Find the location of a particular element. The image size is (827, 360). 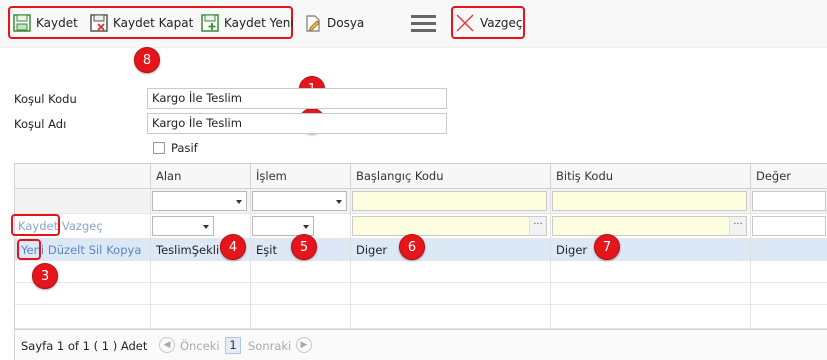

edit-row: Kaydet Vazgeç ··· ··· is located at coordinates (419, 226).